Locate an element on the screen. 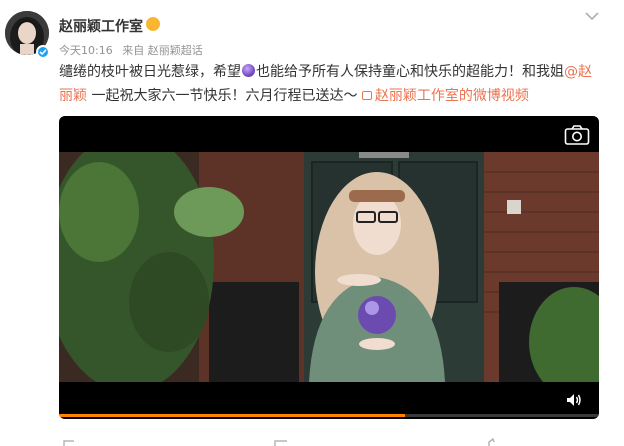 The image size is (624, 446). video-link-label: 赵丽颖工作室的微博视频 is located at coordinates (451, 96).